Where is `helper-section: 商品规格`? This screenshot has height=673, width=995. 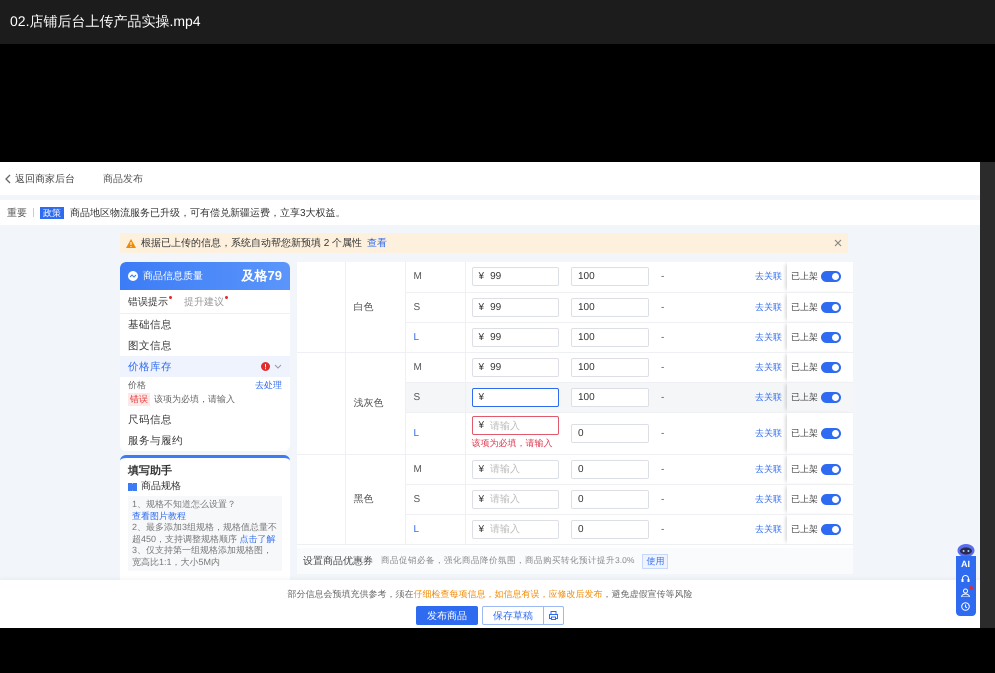
helper-section: 商品规格 is located at coordinates (161, 487).